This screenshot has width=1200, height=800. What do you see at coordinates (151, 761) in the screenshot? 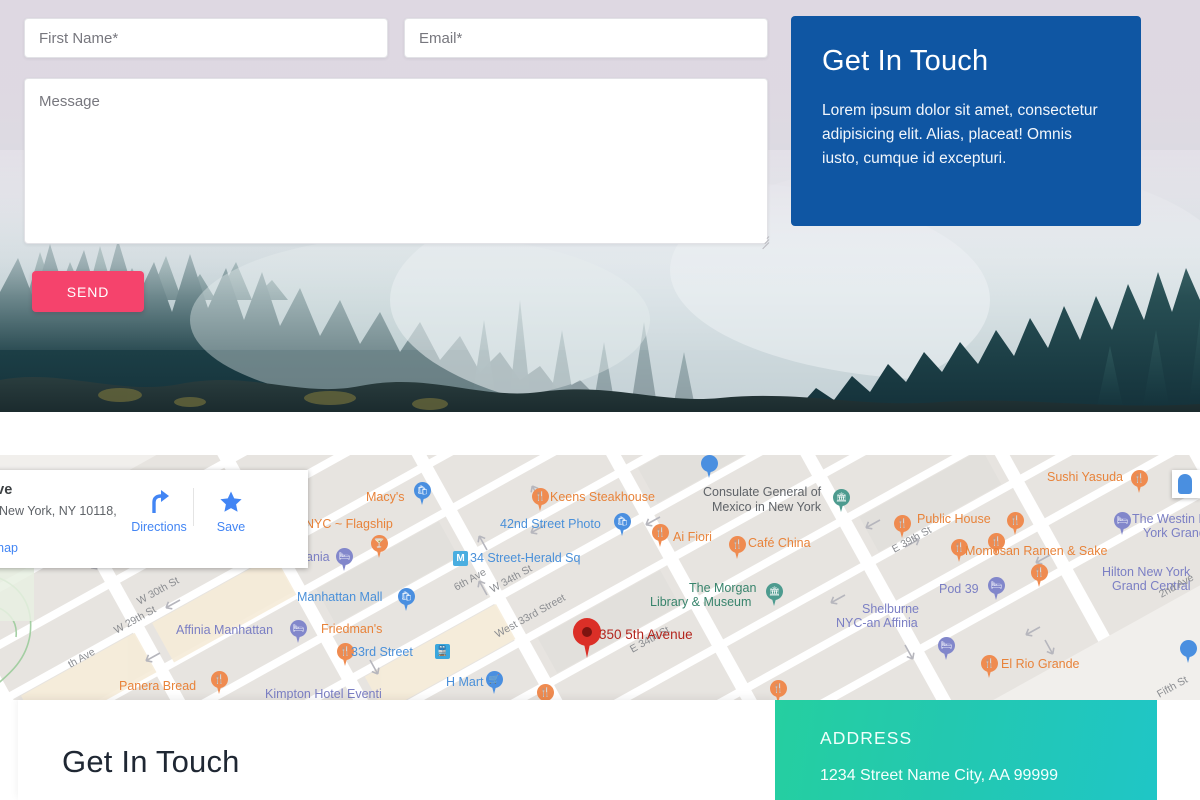
I see `bottom-heading: Get In Touch` at bounding box center [151, 761].